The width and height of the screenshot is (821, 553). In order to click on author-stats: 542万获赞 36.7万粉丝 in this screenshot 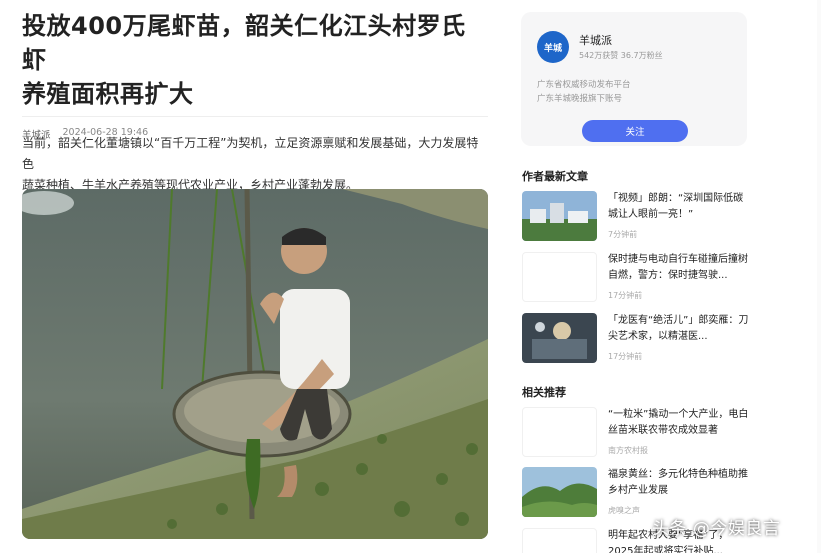, I will do `click(621, 55)`.